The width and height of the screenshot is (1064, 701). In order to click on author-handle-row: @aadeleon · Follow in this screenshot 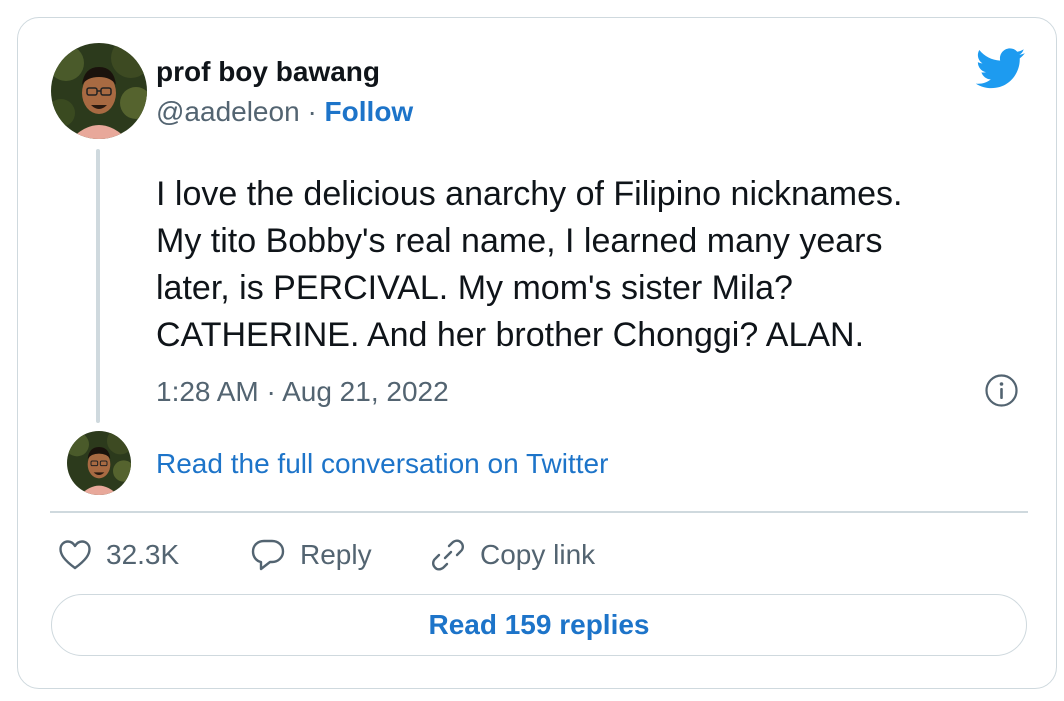, I will do `click(284, 112)`.